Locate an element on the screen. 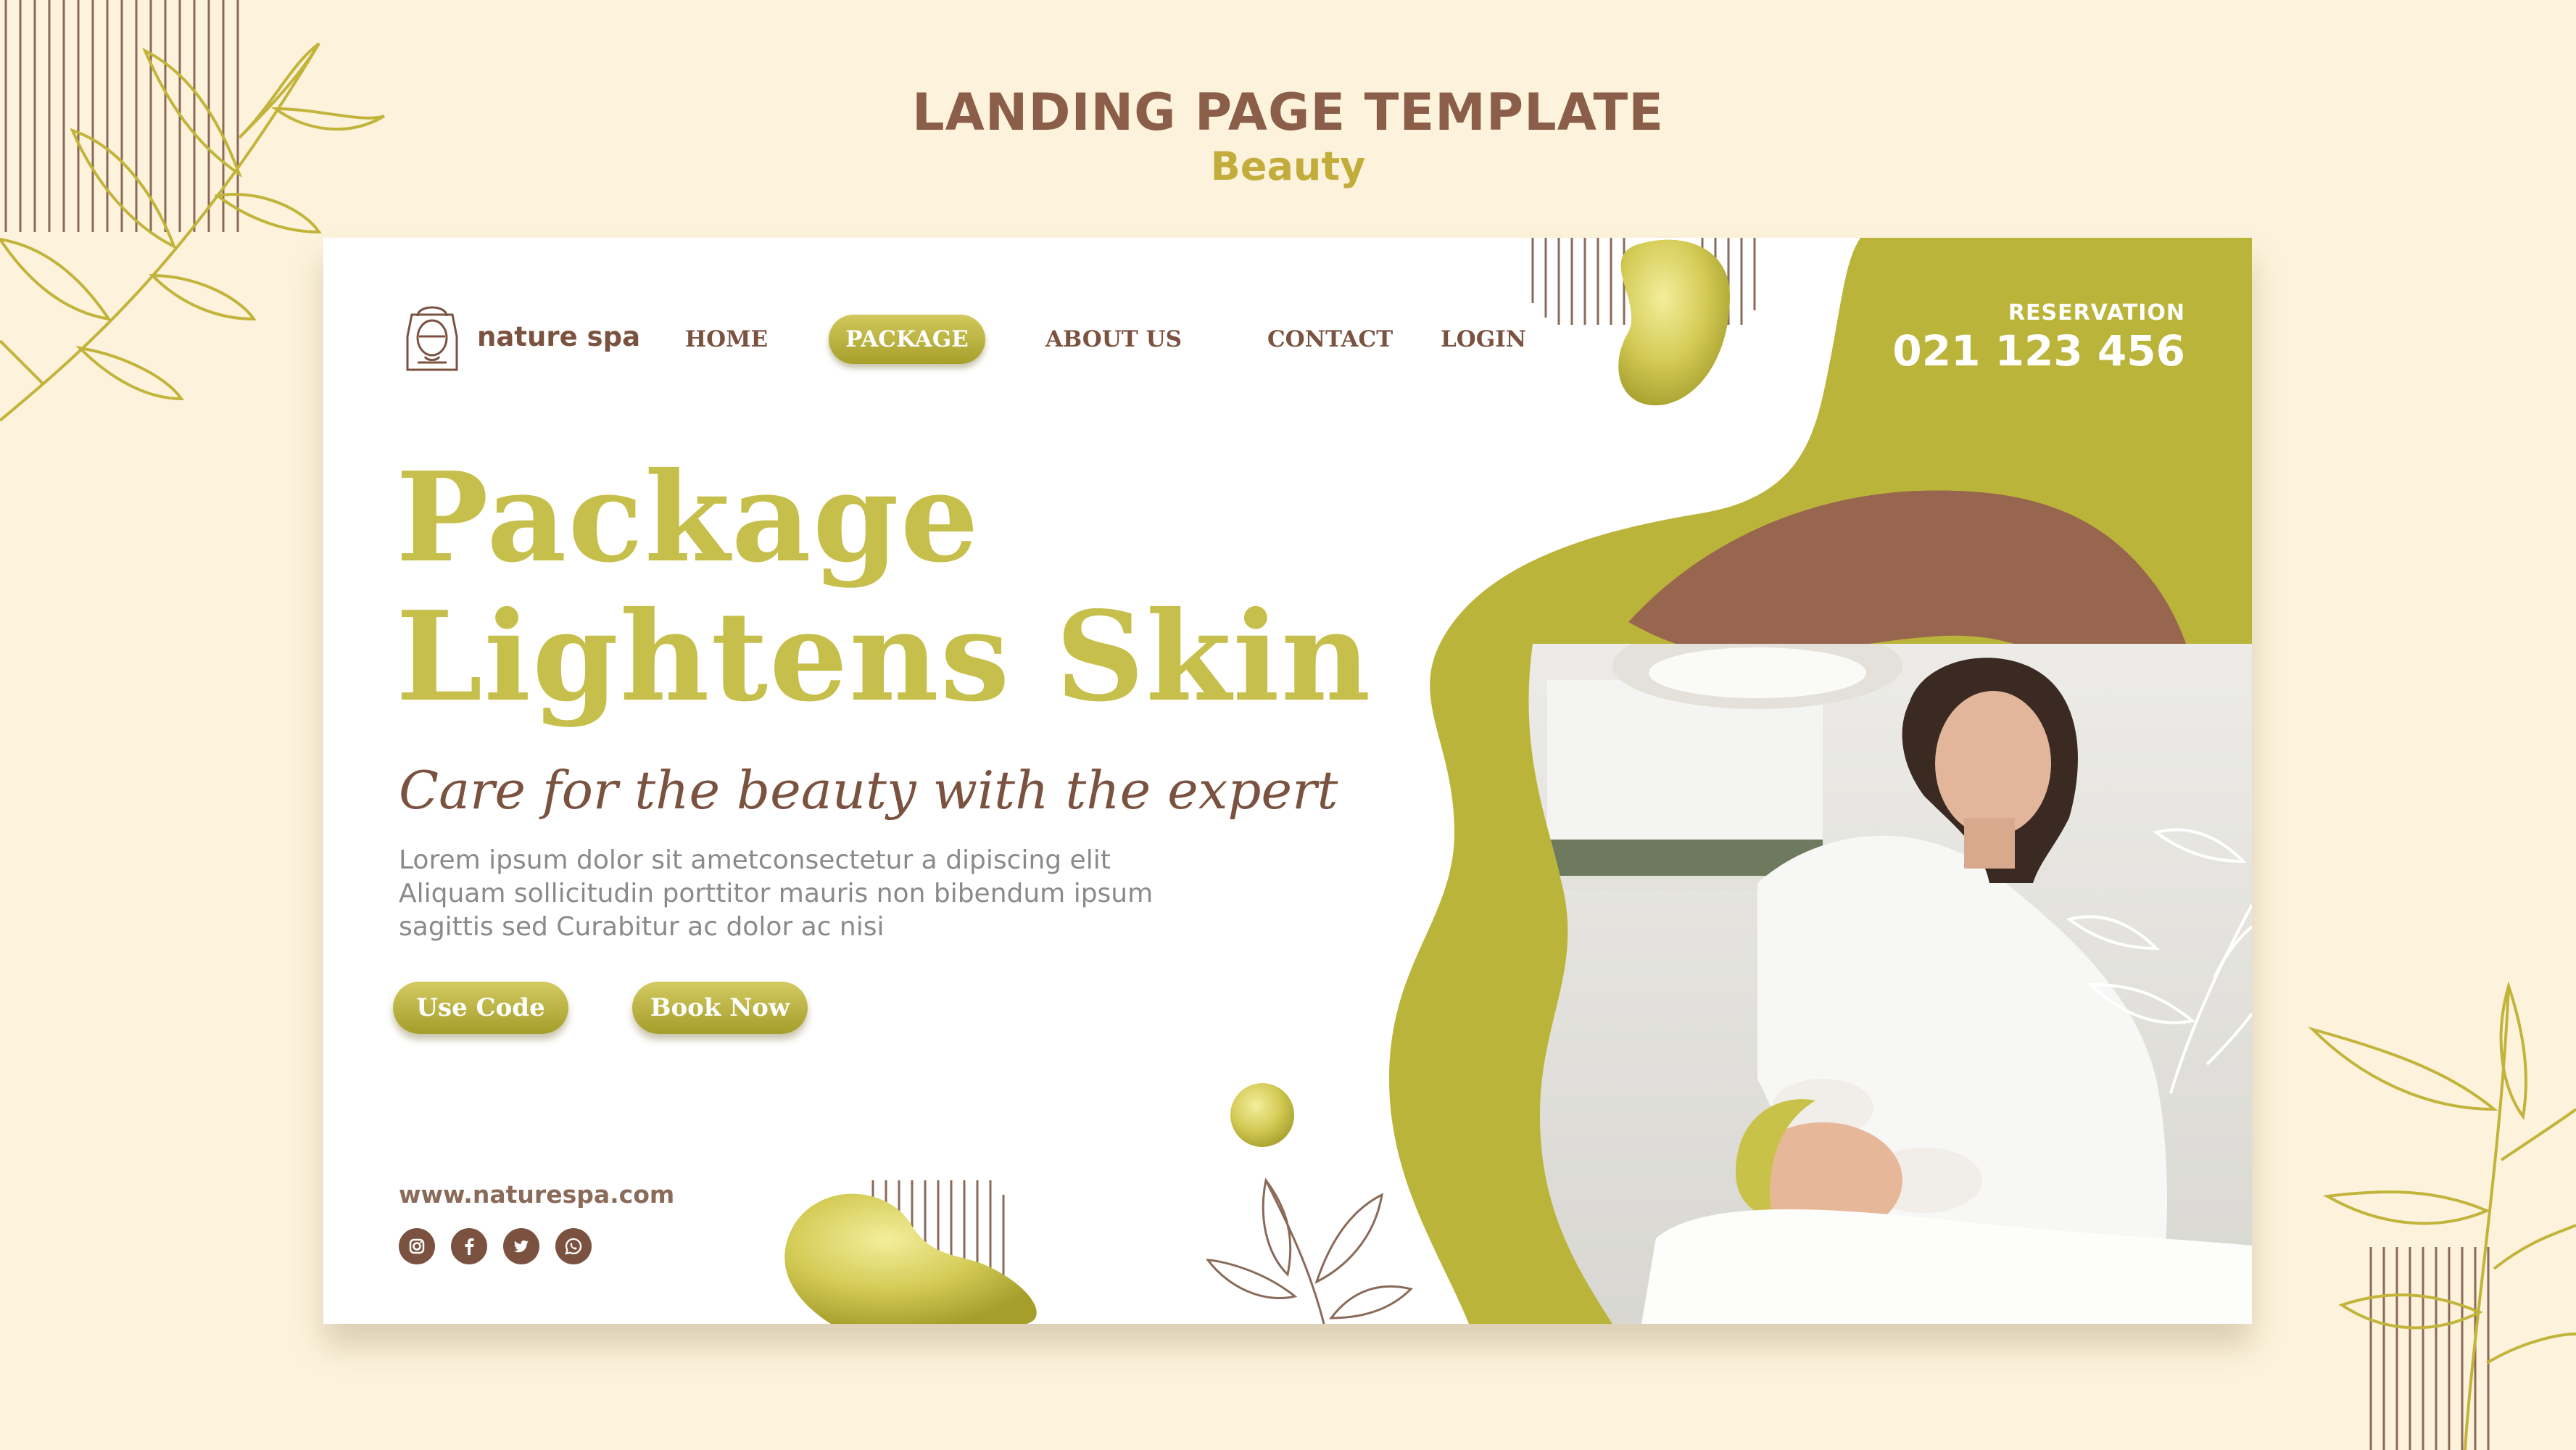 This screenshot has width=2576, height=1450. nav-about-us: ABOUT US is located at coordinates (1114, 339).